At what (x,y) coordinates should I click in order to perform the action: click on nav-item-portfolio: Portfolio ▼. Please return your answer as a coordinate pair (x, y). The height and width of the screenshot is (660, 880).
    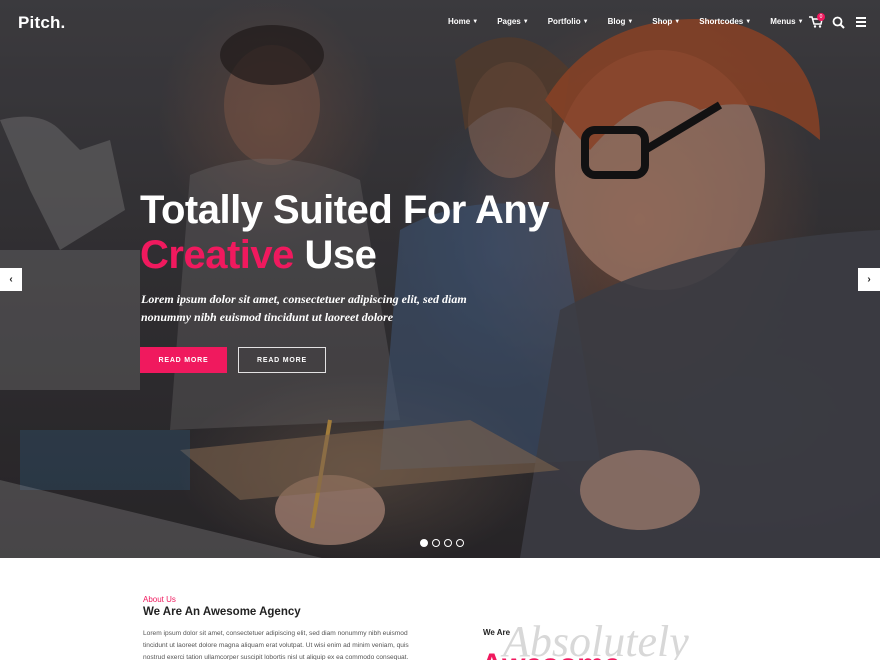
    Looking at the image, I should click on (568, 21).